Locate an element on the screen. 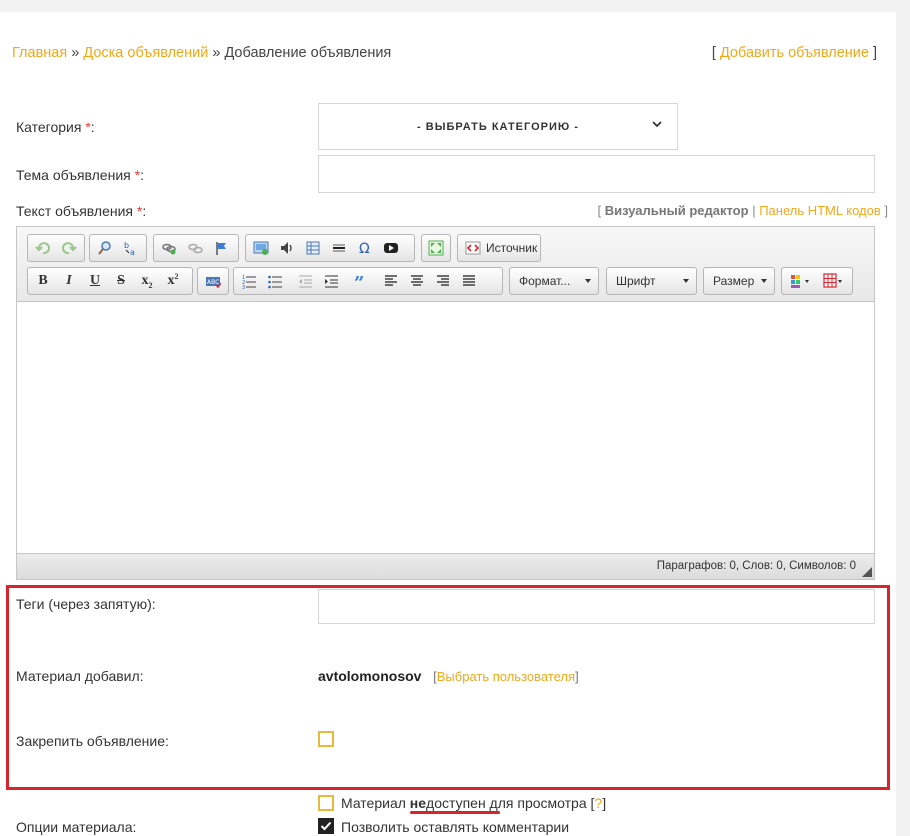  added-by-field: avtolomonosov [Выбрать пользователя] is located at coordinates (448, 676).